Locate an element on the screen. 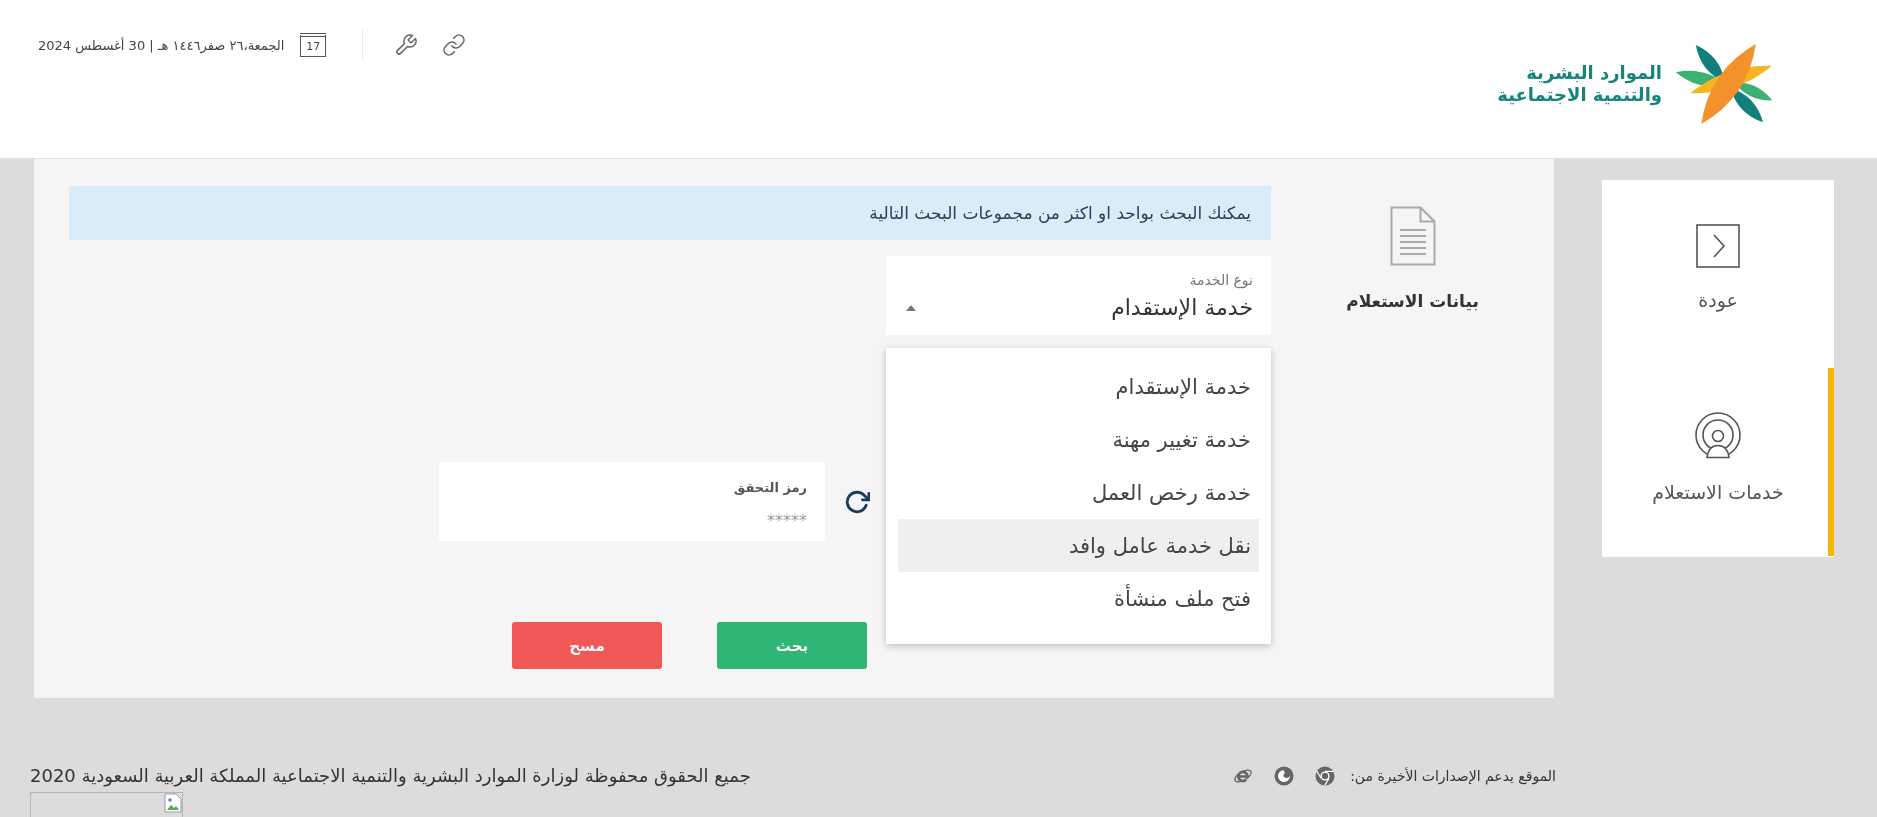 This screenshot has height=817, width=1877. section-title: بيانات الاستعلام is located at coordinates (1412, 301).